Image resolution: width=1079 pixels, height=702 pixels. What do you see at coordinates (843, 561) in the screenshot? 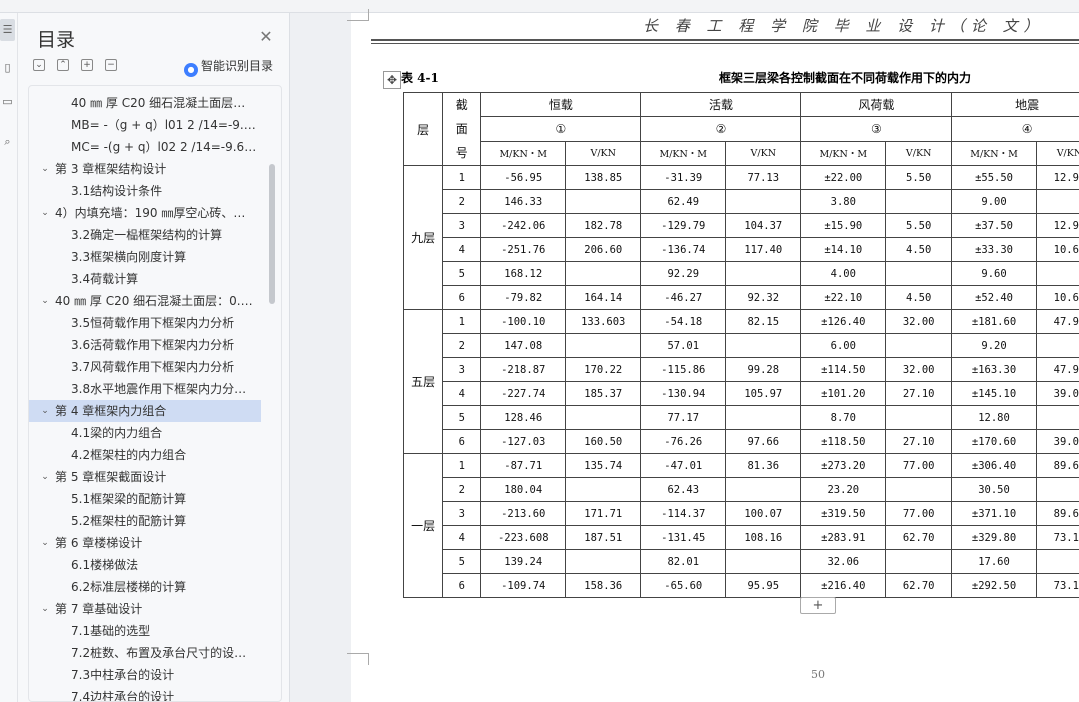
I see `table-cell: 32.06` at bounding box center [843, 561].